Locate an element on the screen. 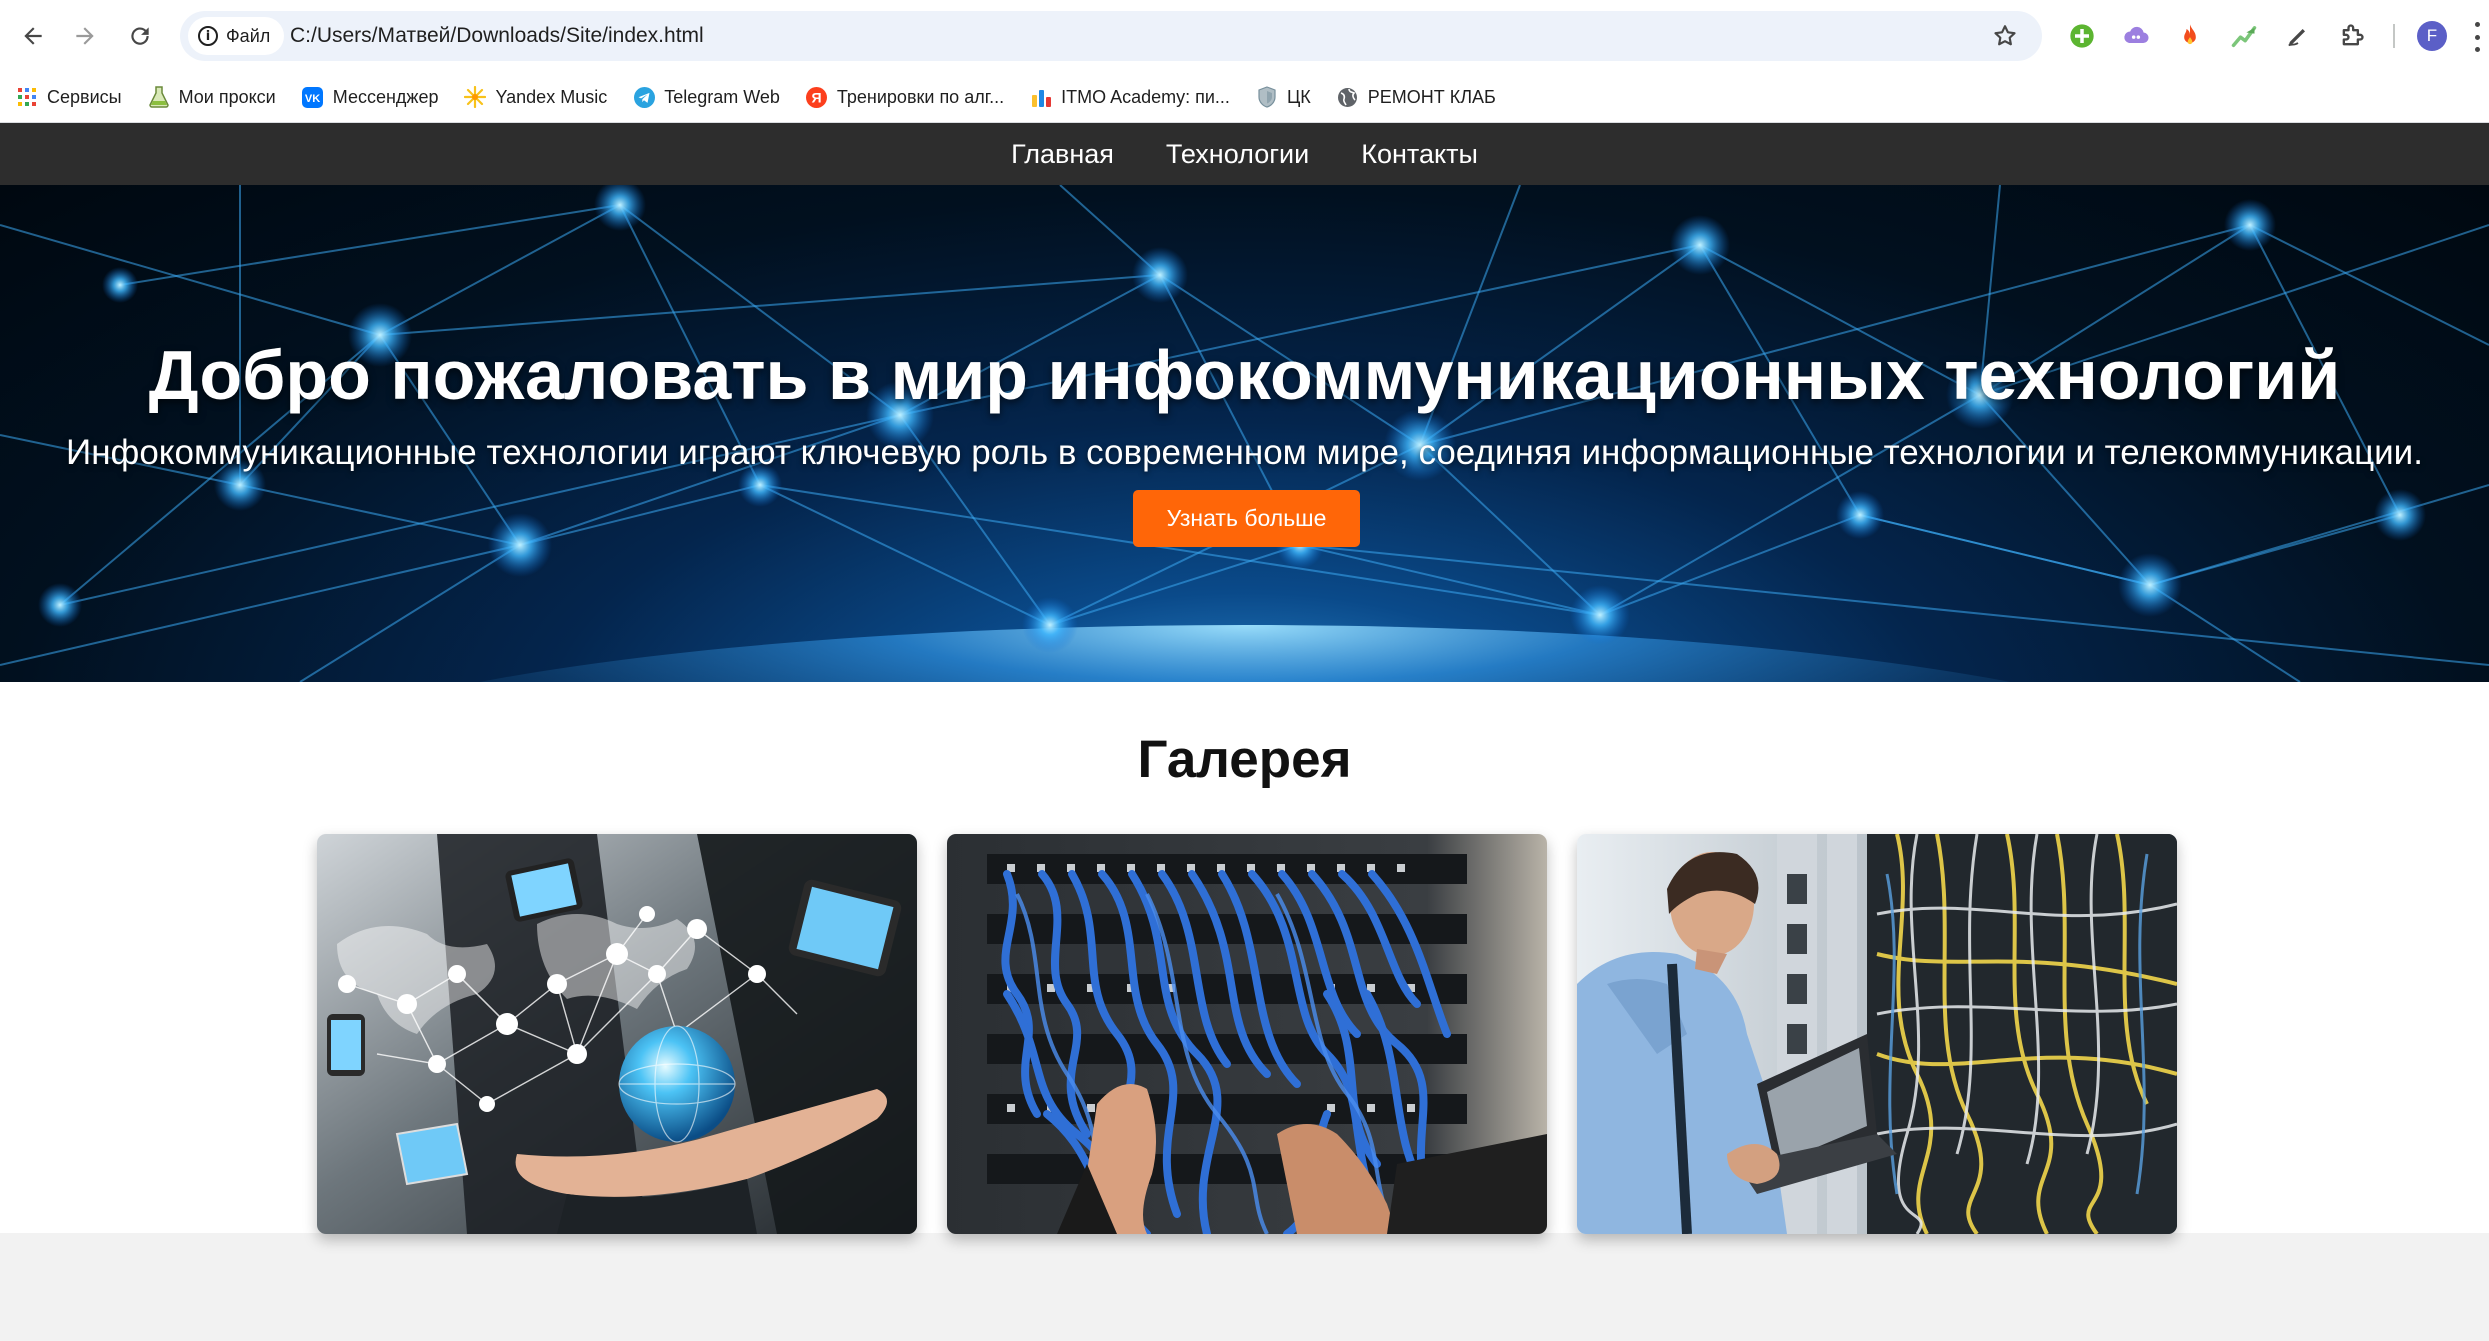 The image size is (2489, 1341). forward-button is located at coordinates (85, 36).